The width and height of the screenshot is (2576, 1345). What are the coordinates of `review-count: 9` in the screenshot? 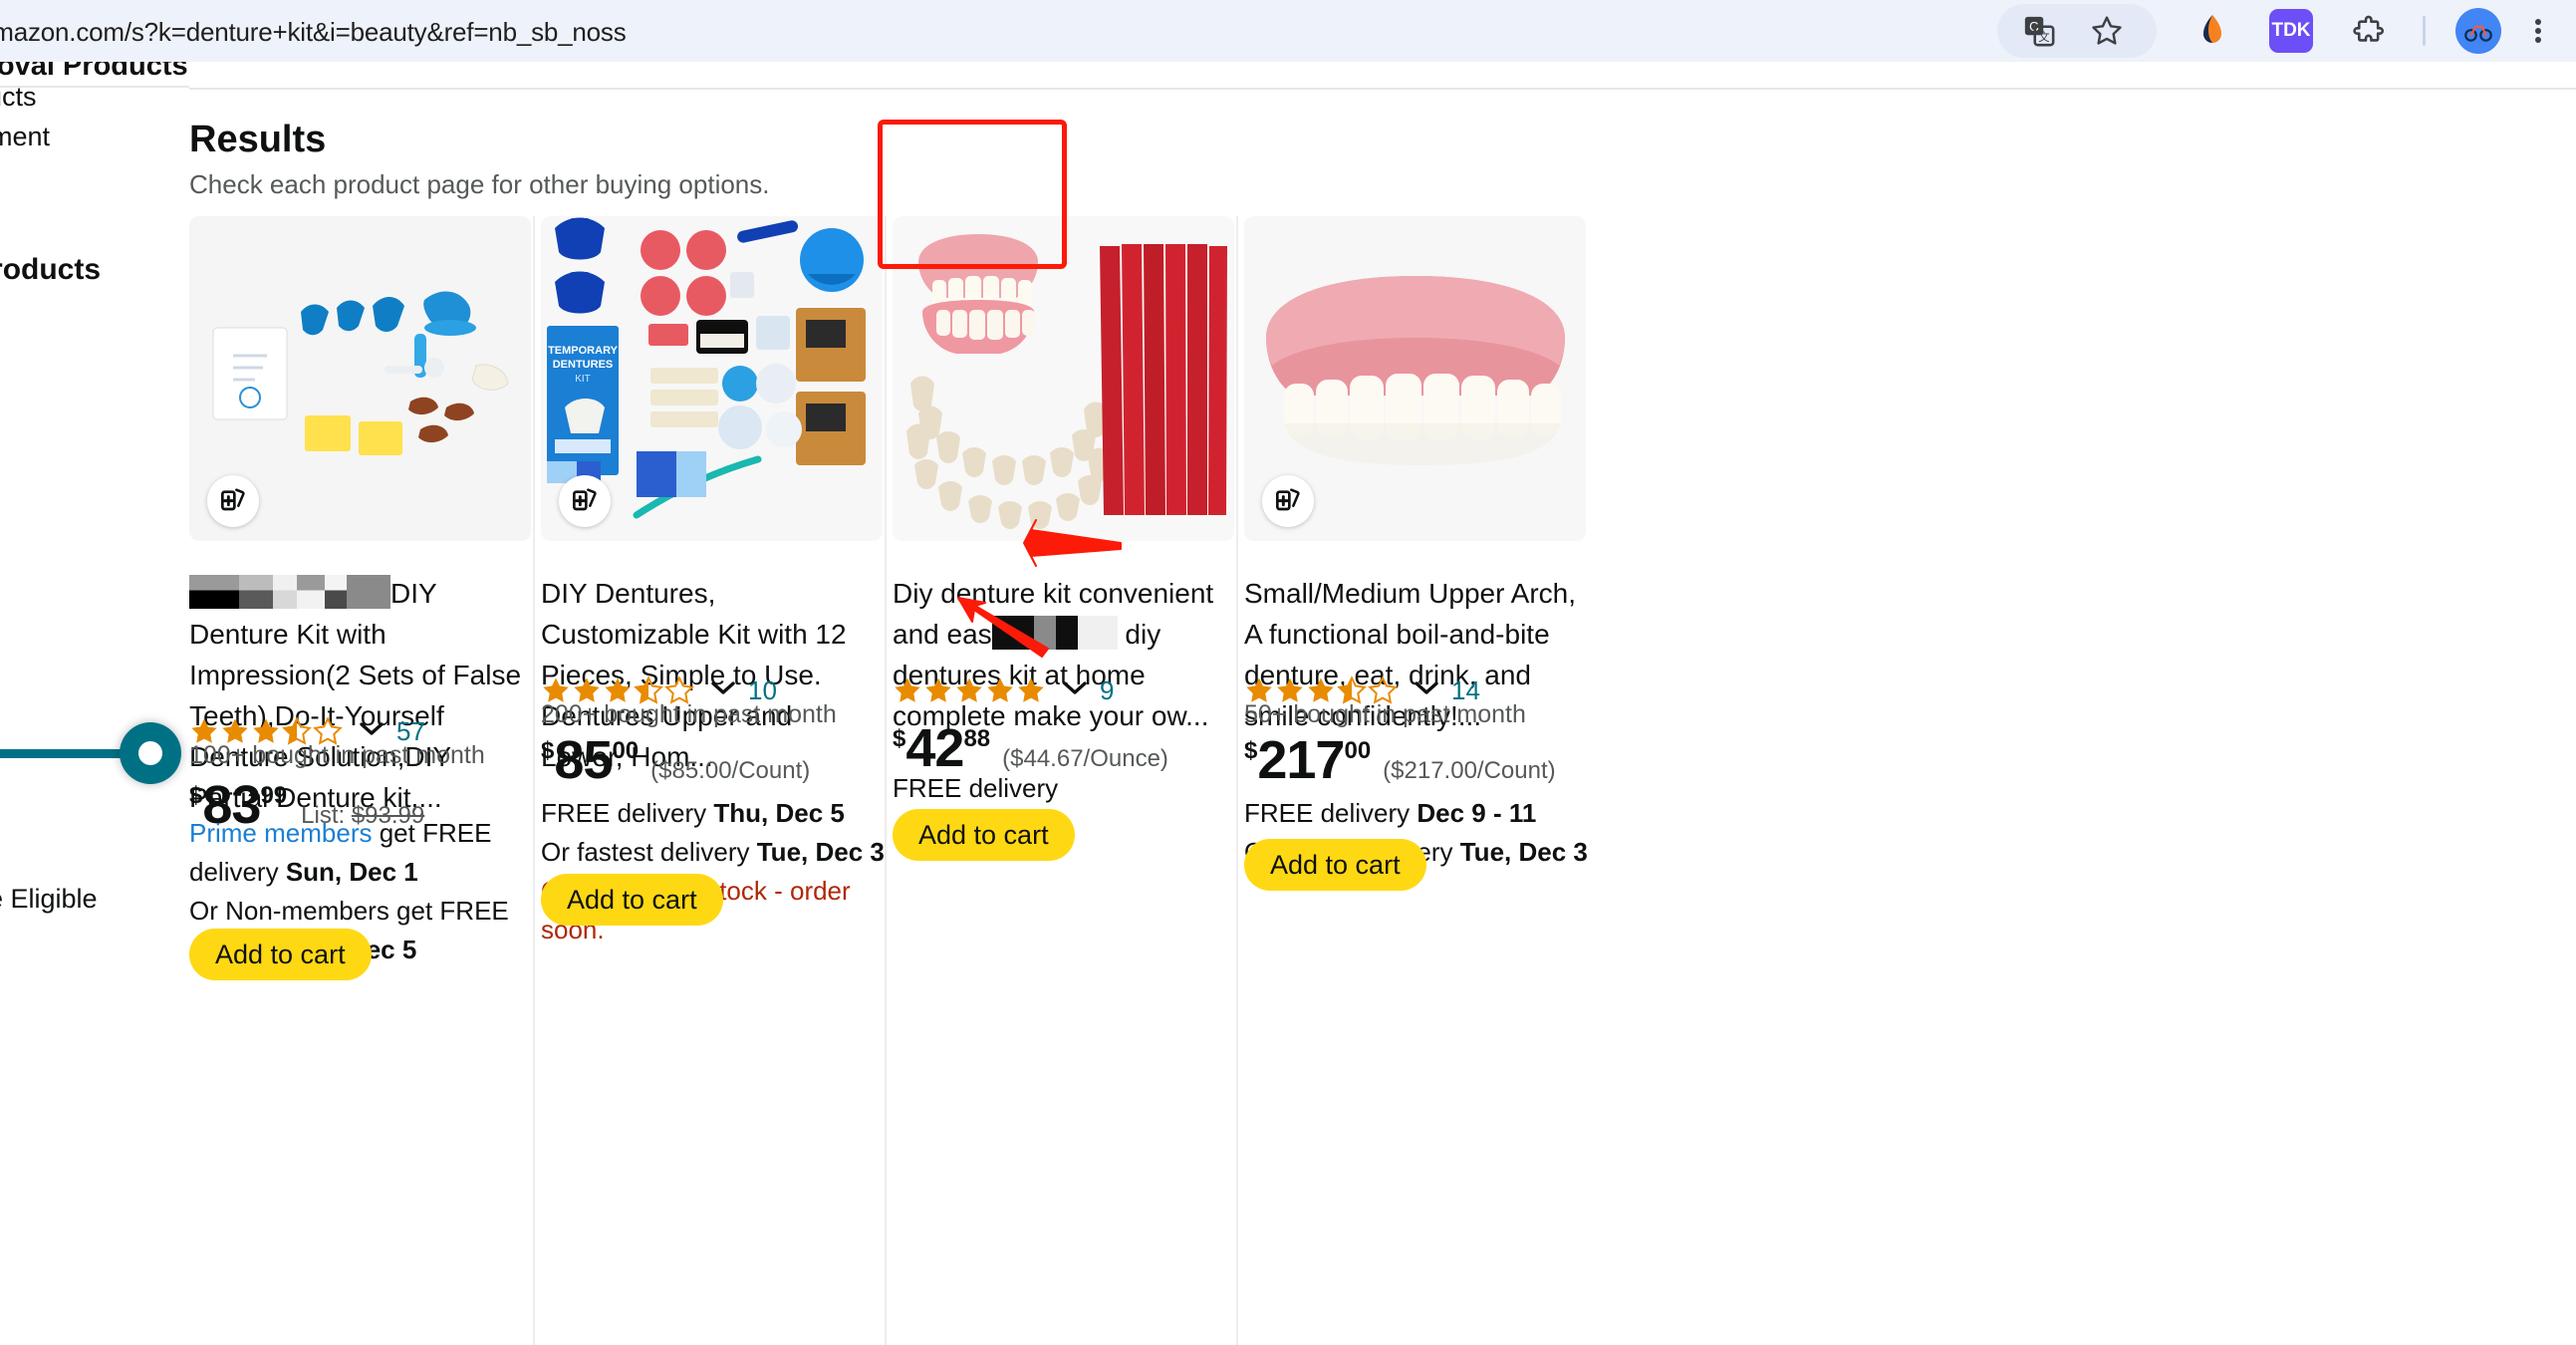 It's located at (1107, 690).